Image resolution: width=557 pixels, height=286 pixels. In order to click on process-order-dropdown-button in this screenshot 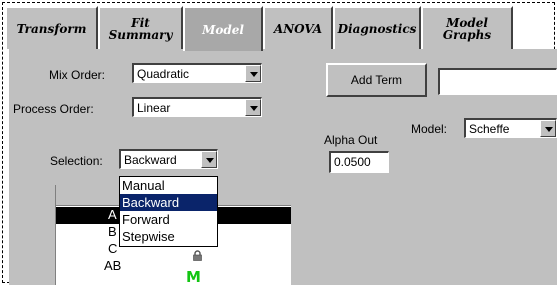, I will do `click(253, 107)`.